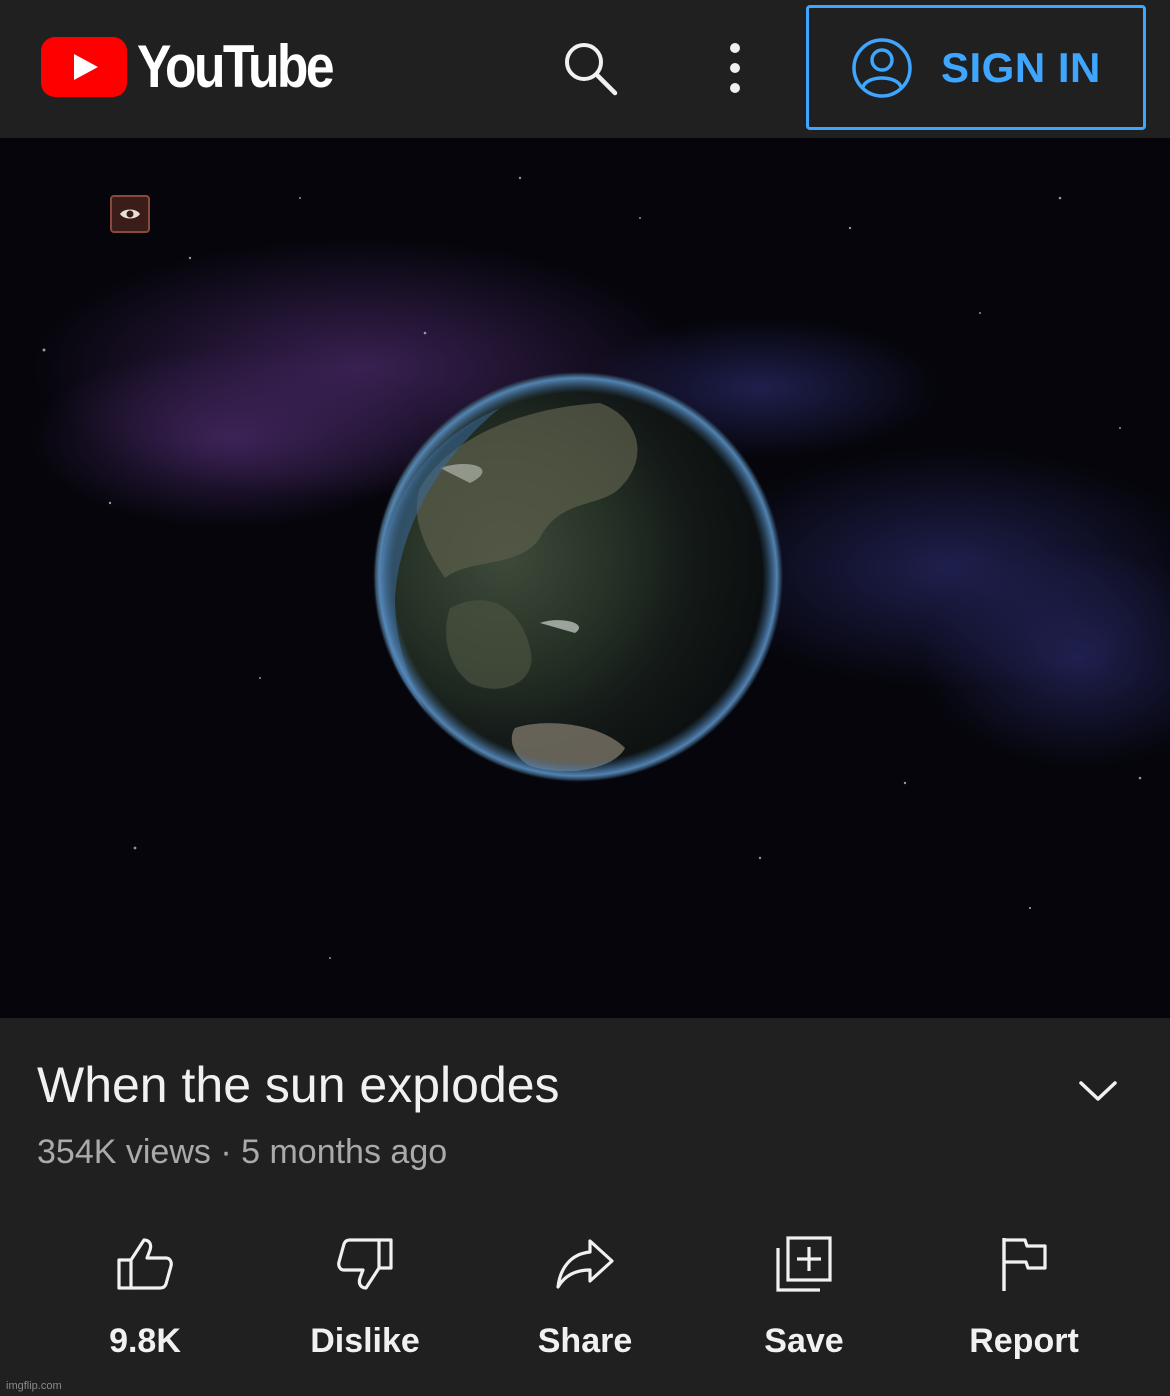 The image size is (1170, 1396). I want to click on chevron-down-icon, so click(1098, 1091).